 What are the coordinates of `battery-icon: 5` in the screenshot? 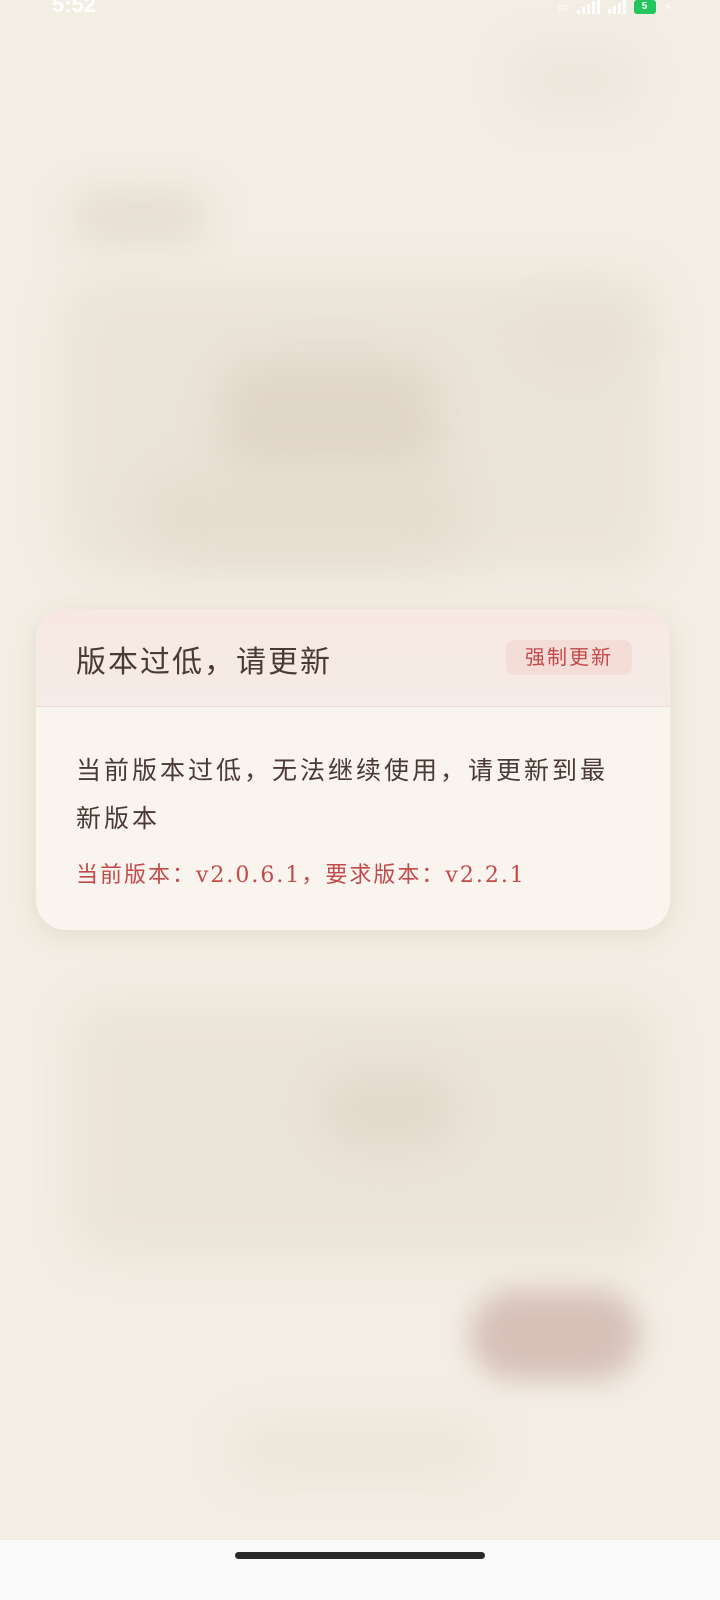 It's located at (644, 7).